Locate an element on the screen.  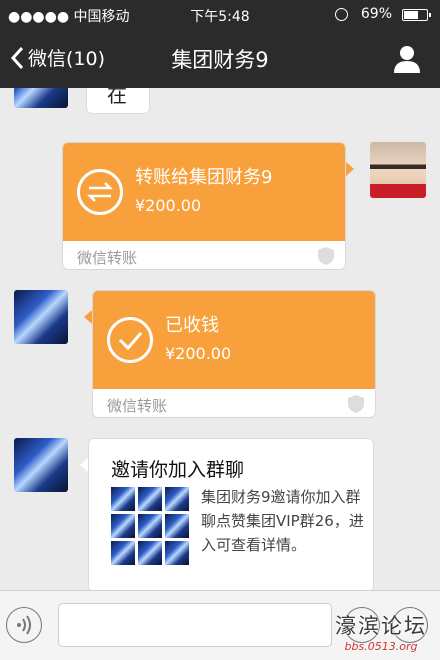
transfer-footer-label: 微信转账 is located at coordinates (107, 258).